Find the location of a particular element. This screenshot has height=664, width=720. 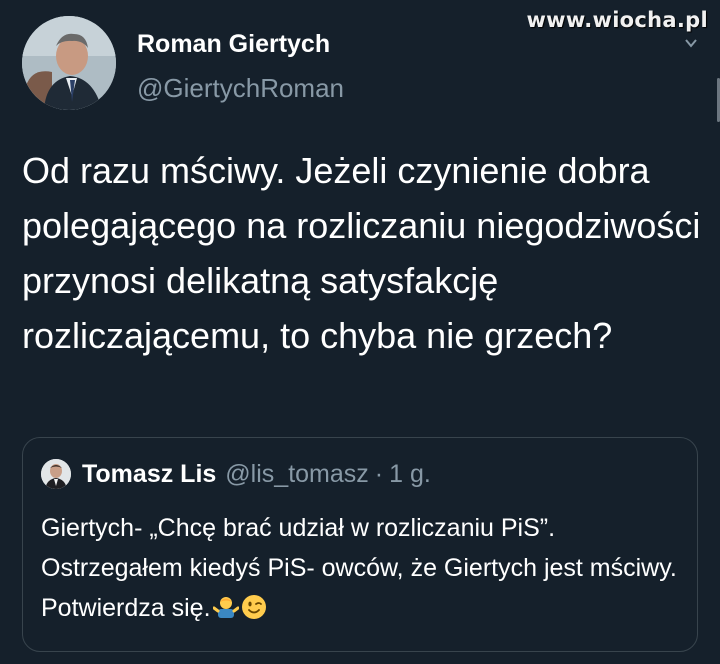

quoted-author-name: Tomasz Lis is located at coordinates (149, 474).